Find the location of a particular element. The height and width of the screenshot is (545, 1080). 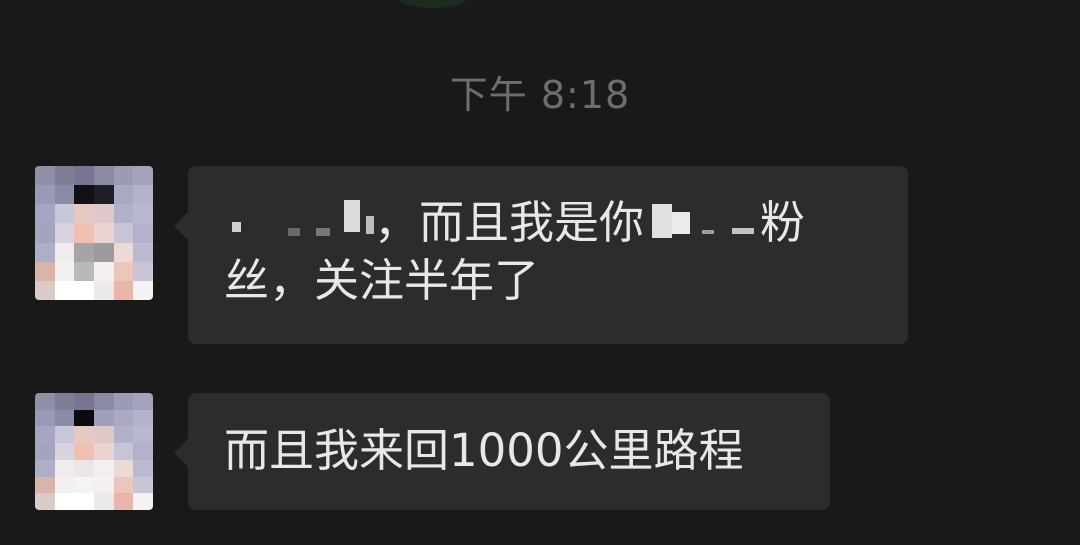

top-status-glow is located at coordinates (433, 4).